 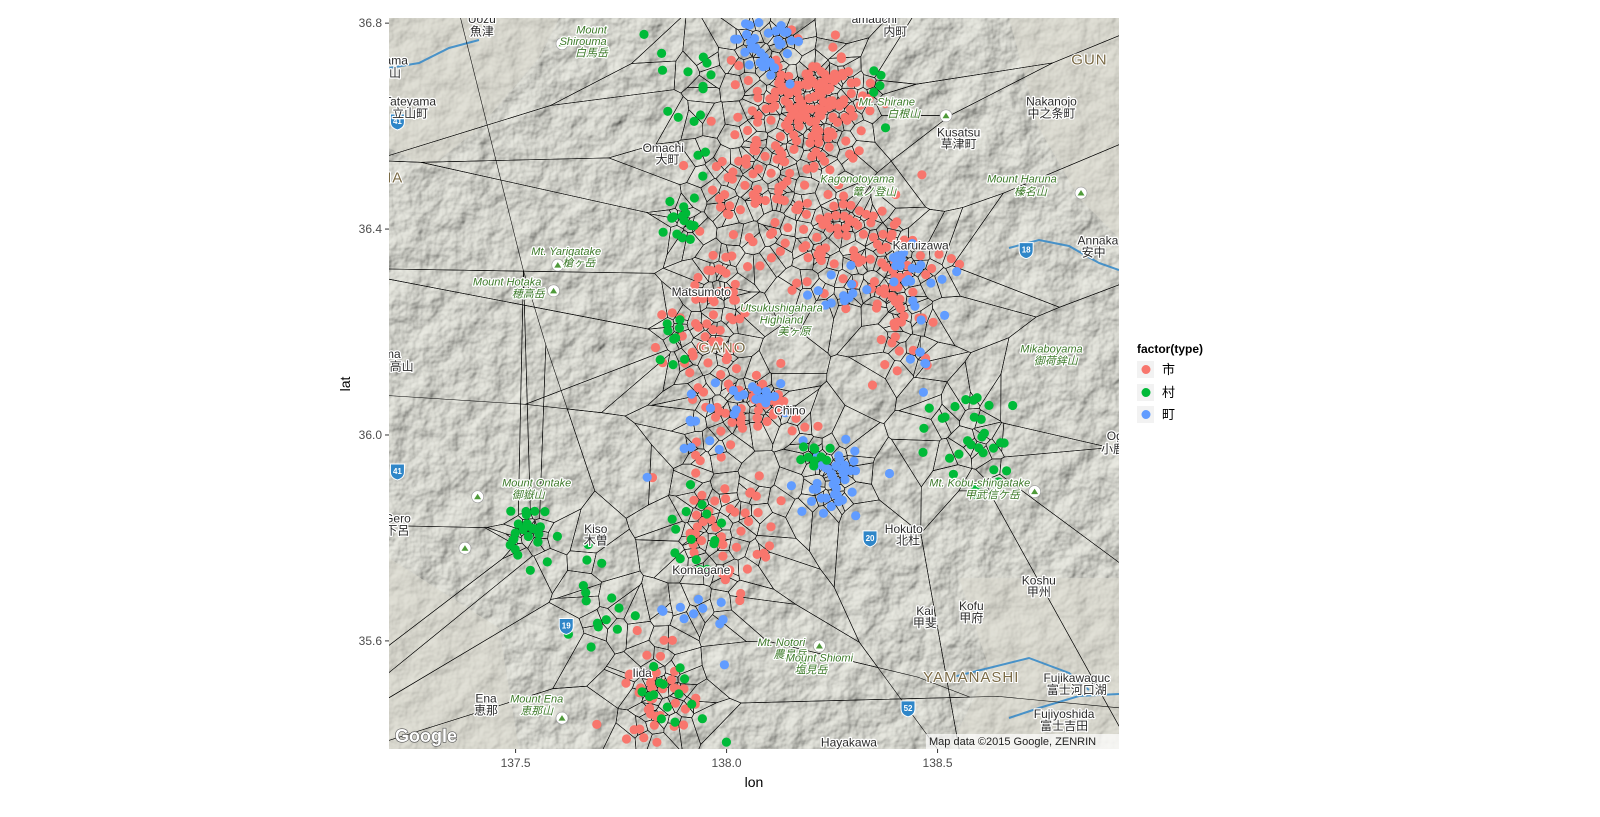 What do you see at coordinates (938, 763) in the screenshot?
I see `x-tick-label: 138.5` at bounding box center [938, 763].